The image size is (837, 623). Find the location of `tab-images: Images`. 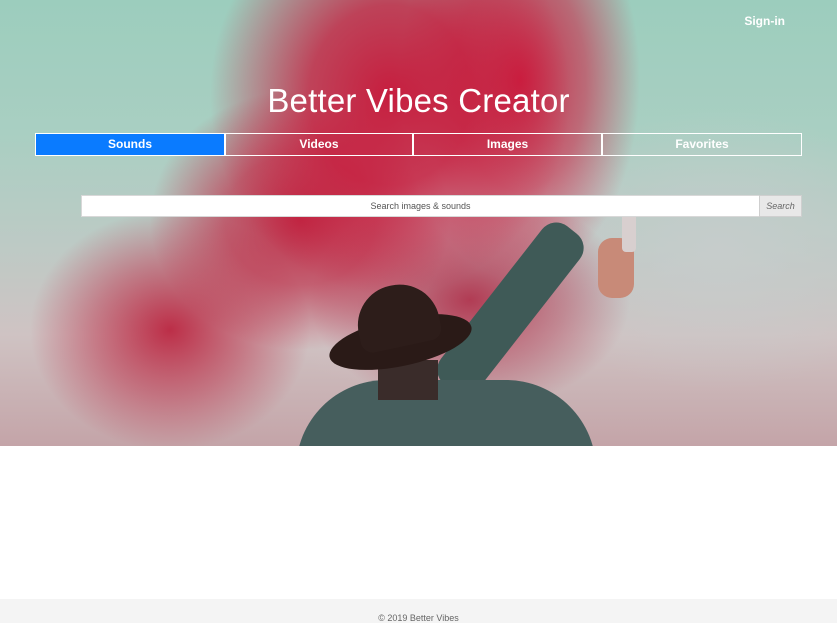

tab-images: Images is located at coordinates (507, 144).